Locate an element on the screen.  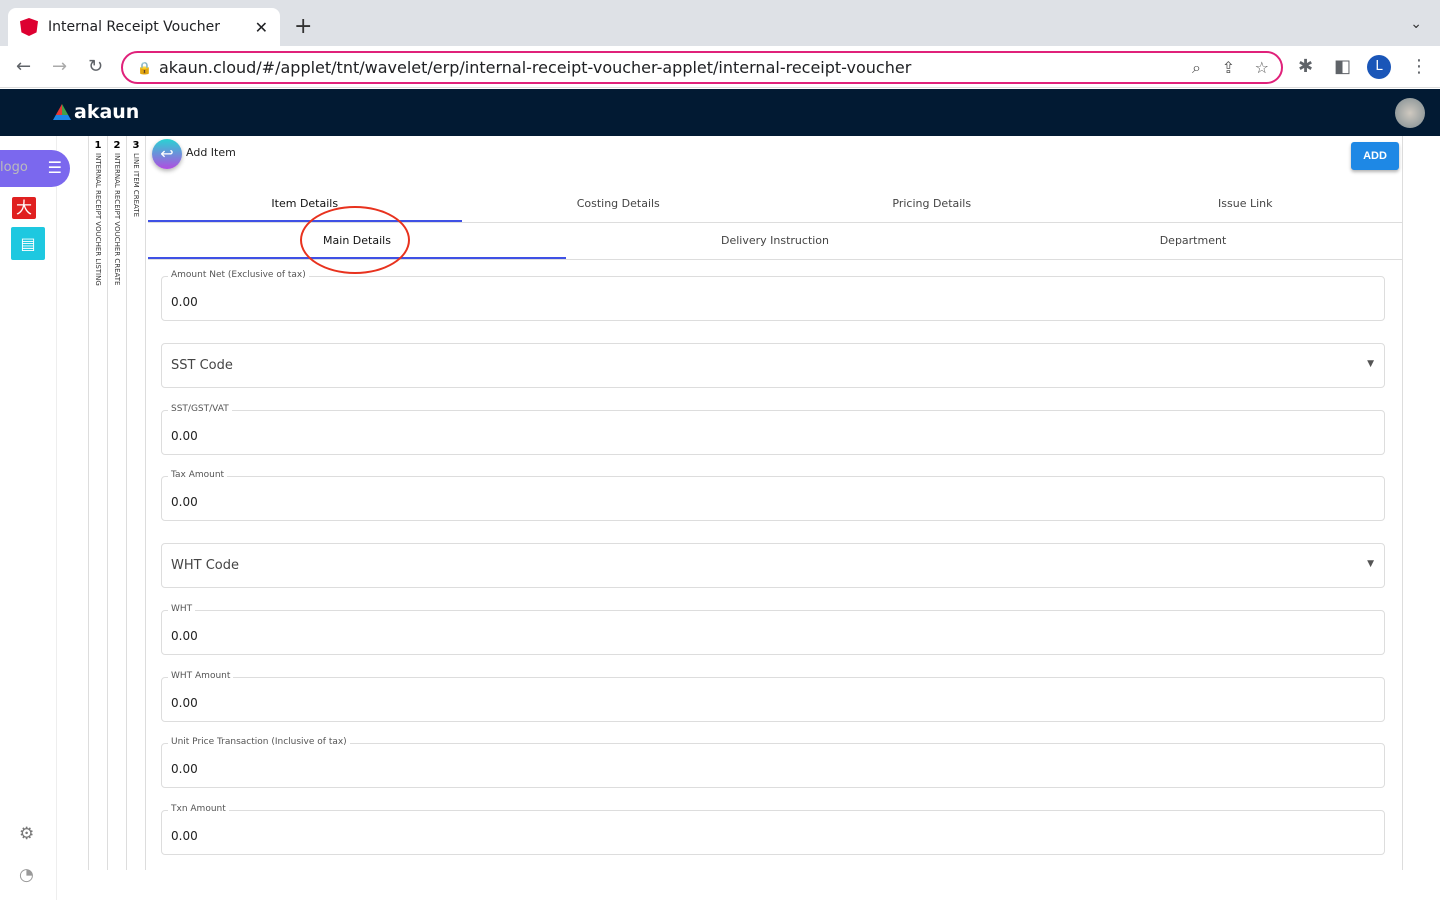
amount-net-field: Amount Net (Exclusive of tax) 0.00 is located at coordinates (773, 295).